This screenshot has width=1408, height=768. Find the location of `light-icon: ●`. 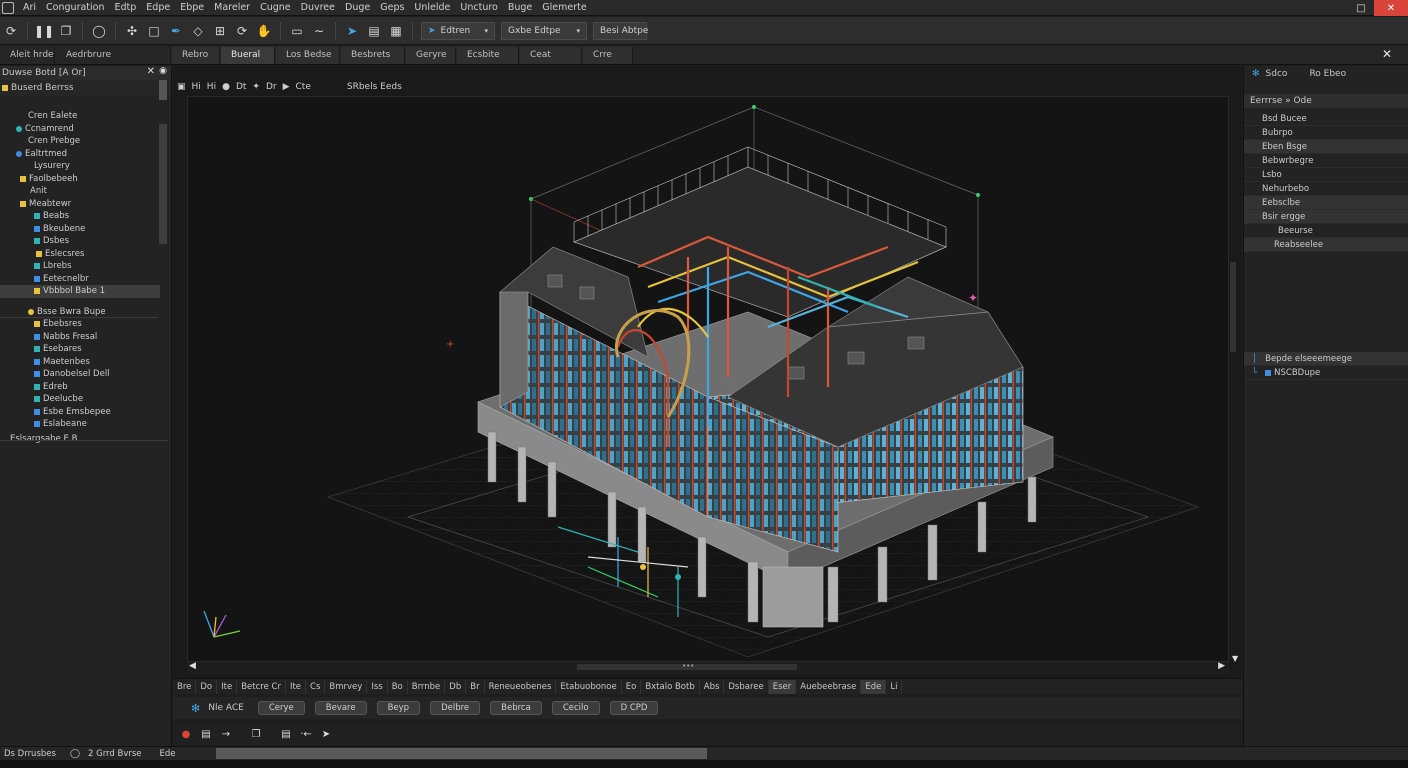

light-icon: ● is located at coordinates (226, 87).